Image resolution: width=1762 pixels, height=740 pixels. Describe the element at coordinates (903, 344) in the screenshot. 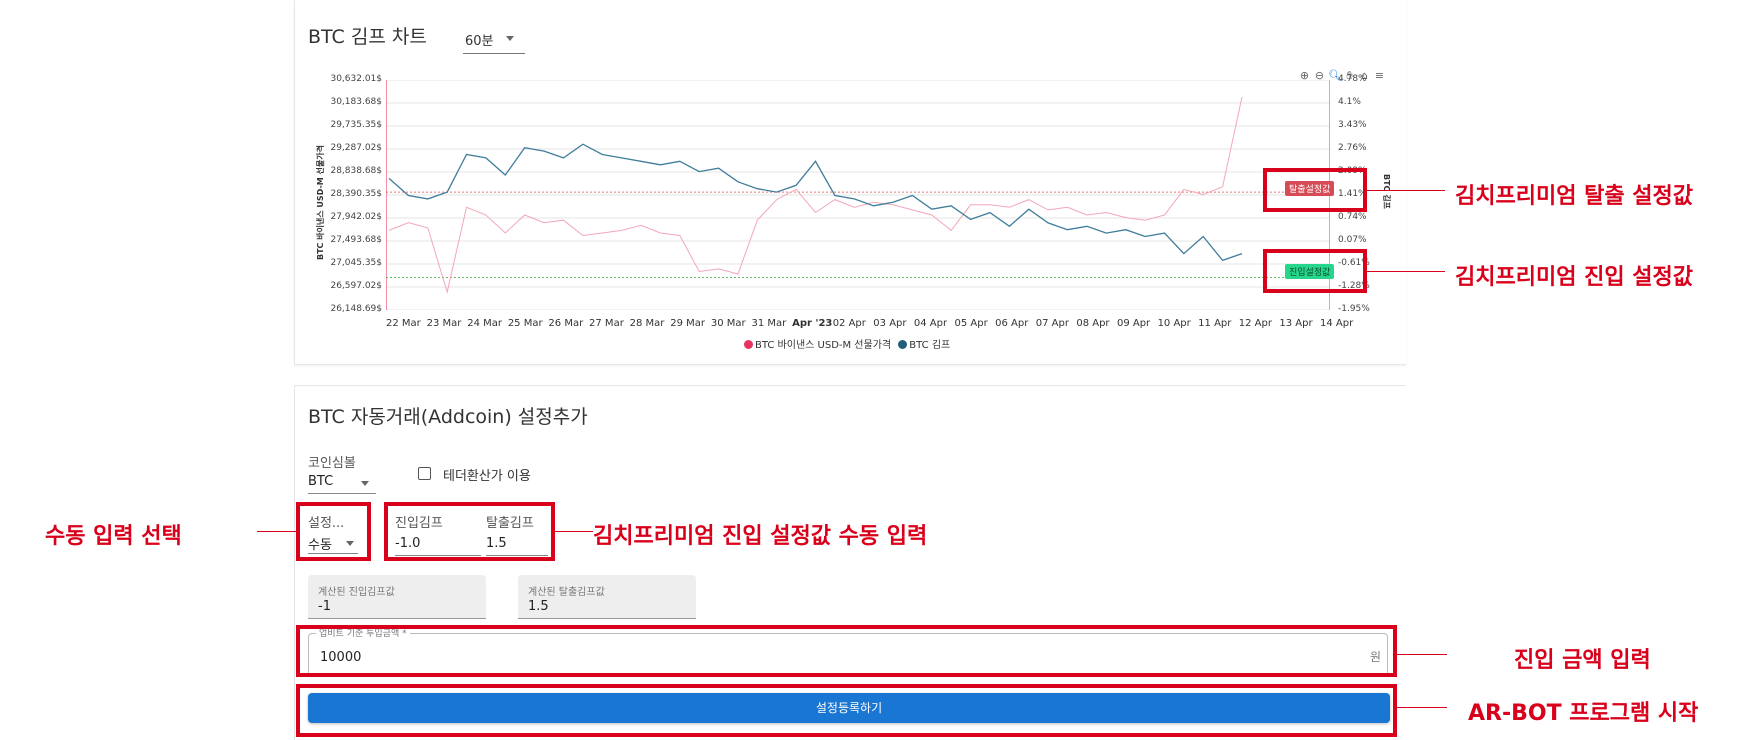

I see `legend-dot-kimp` at that location.